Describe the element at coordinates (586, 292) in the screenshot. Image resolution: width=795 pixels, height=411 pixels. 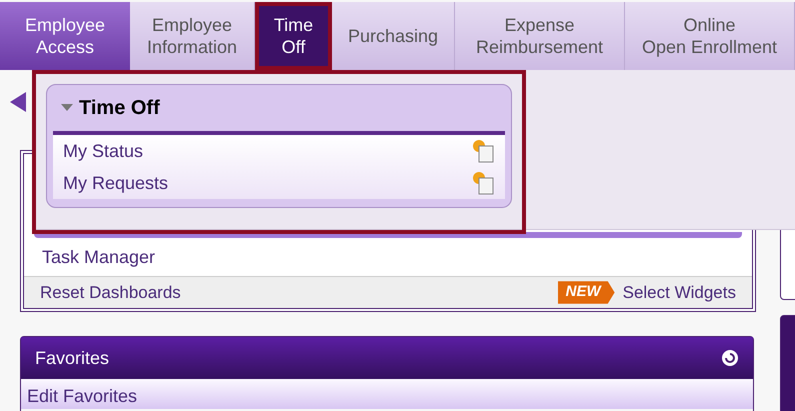
I see `new-badge: NEW` at that location.